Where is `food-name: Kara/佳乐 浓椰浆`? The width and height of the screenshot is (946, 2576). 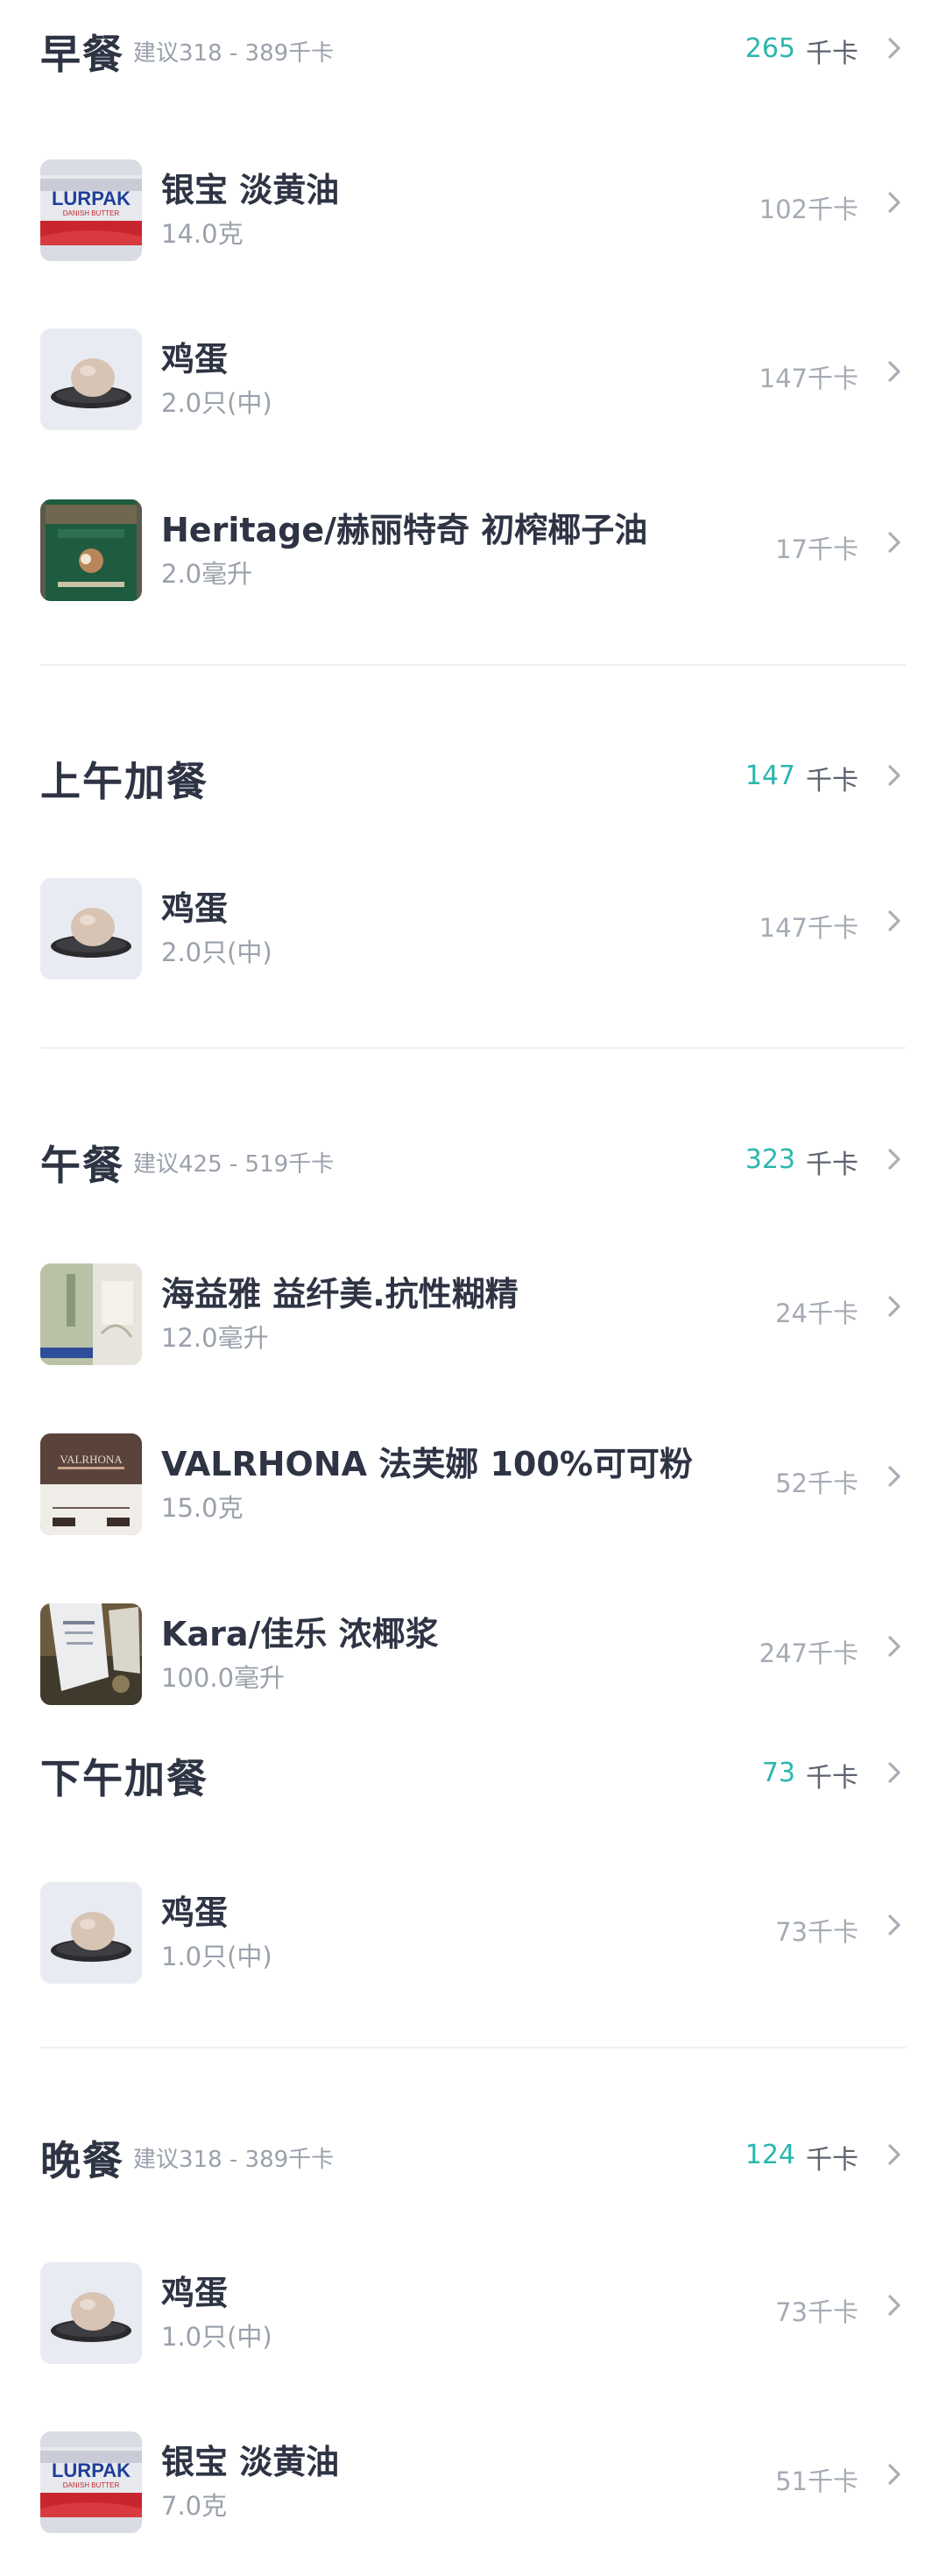
food-name: Kara/佳乐 浓椰浆 is located at coordinates (300, 1634).